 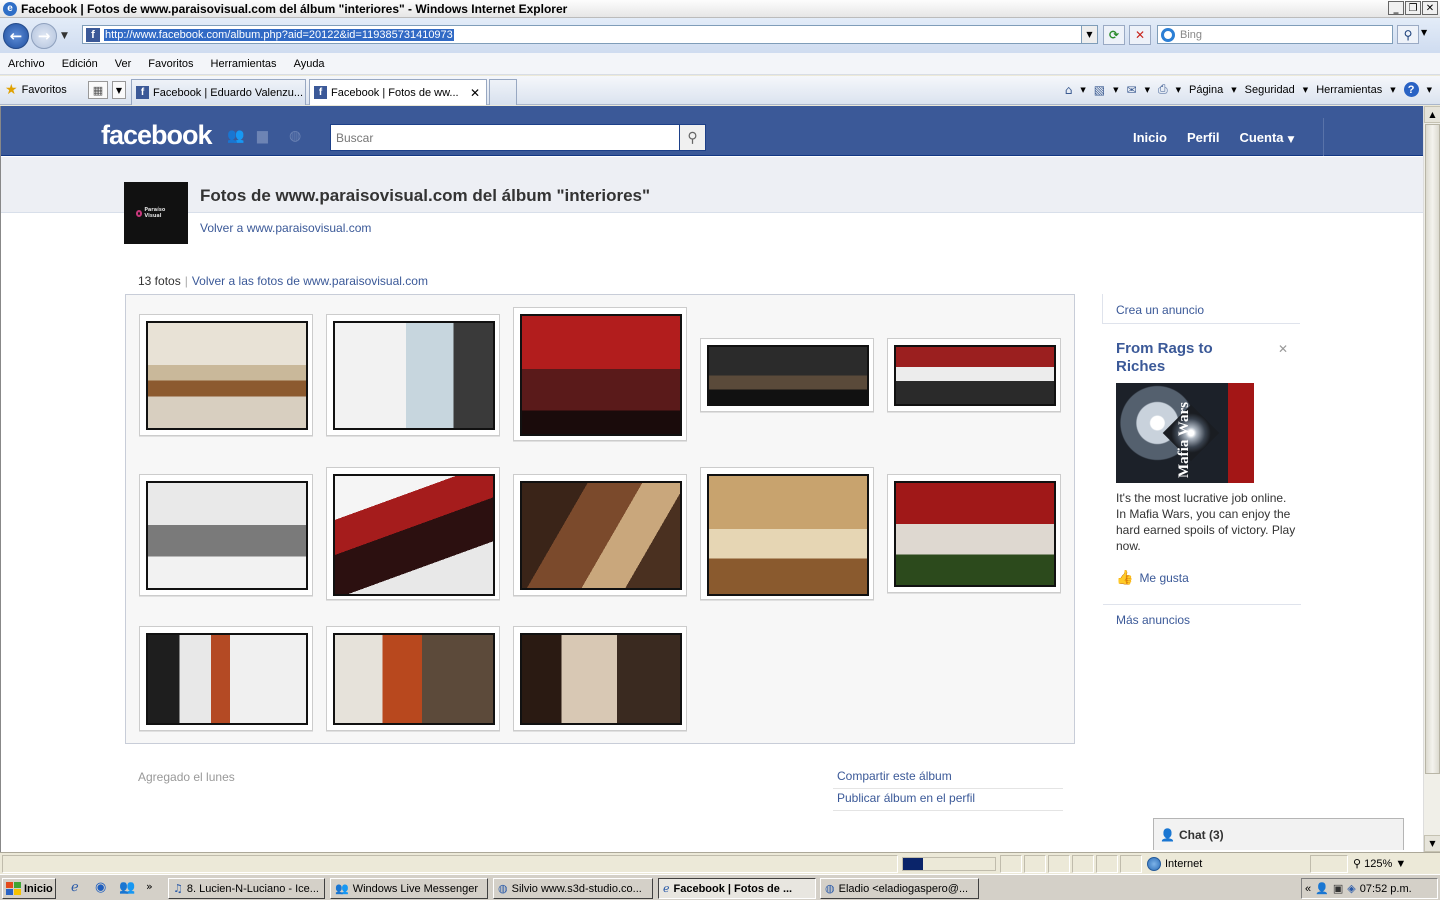 What do you see at coordinates (309, 64) in the screenshot?
I see `menu-ayuda: Ayuda` at bounding box center [309, 64].